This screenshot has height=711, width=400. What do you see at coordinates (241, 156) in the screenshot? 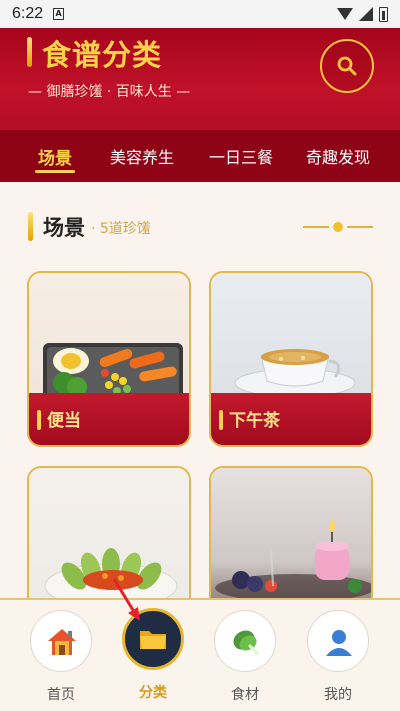
I see `tab-three-meals: 一日三餐` at bounding box center [241, 156].